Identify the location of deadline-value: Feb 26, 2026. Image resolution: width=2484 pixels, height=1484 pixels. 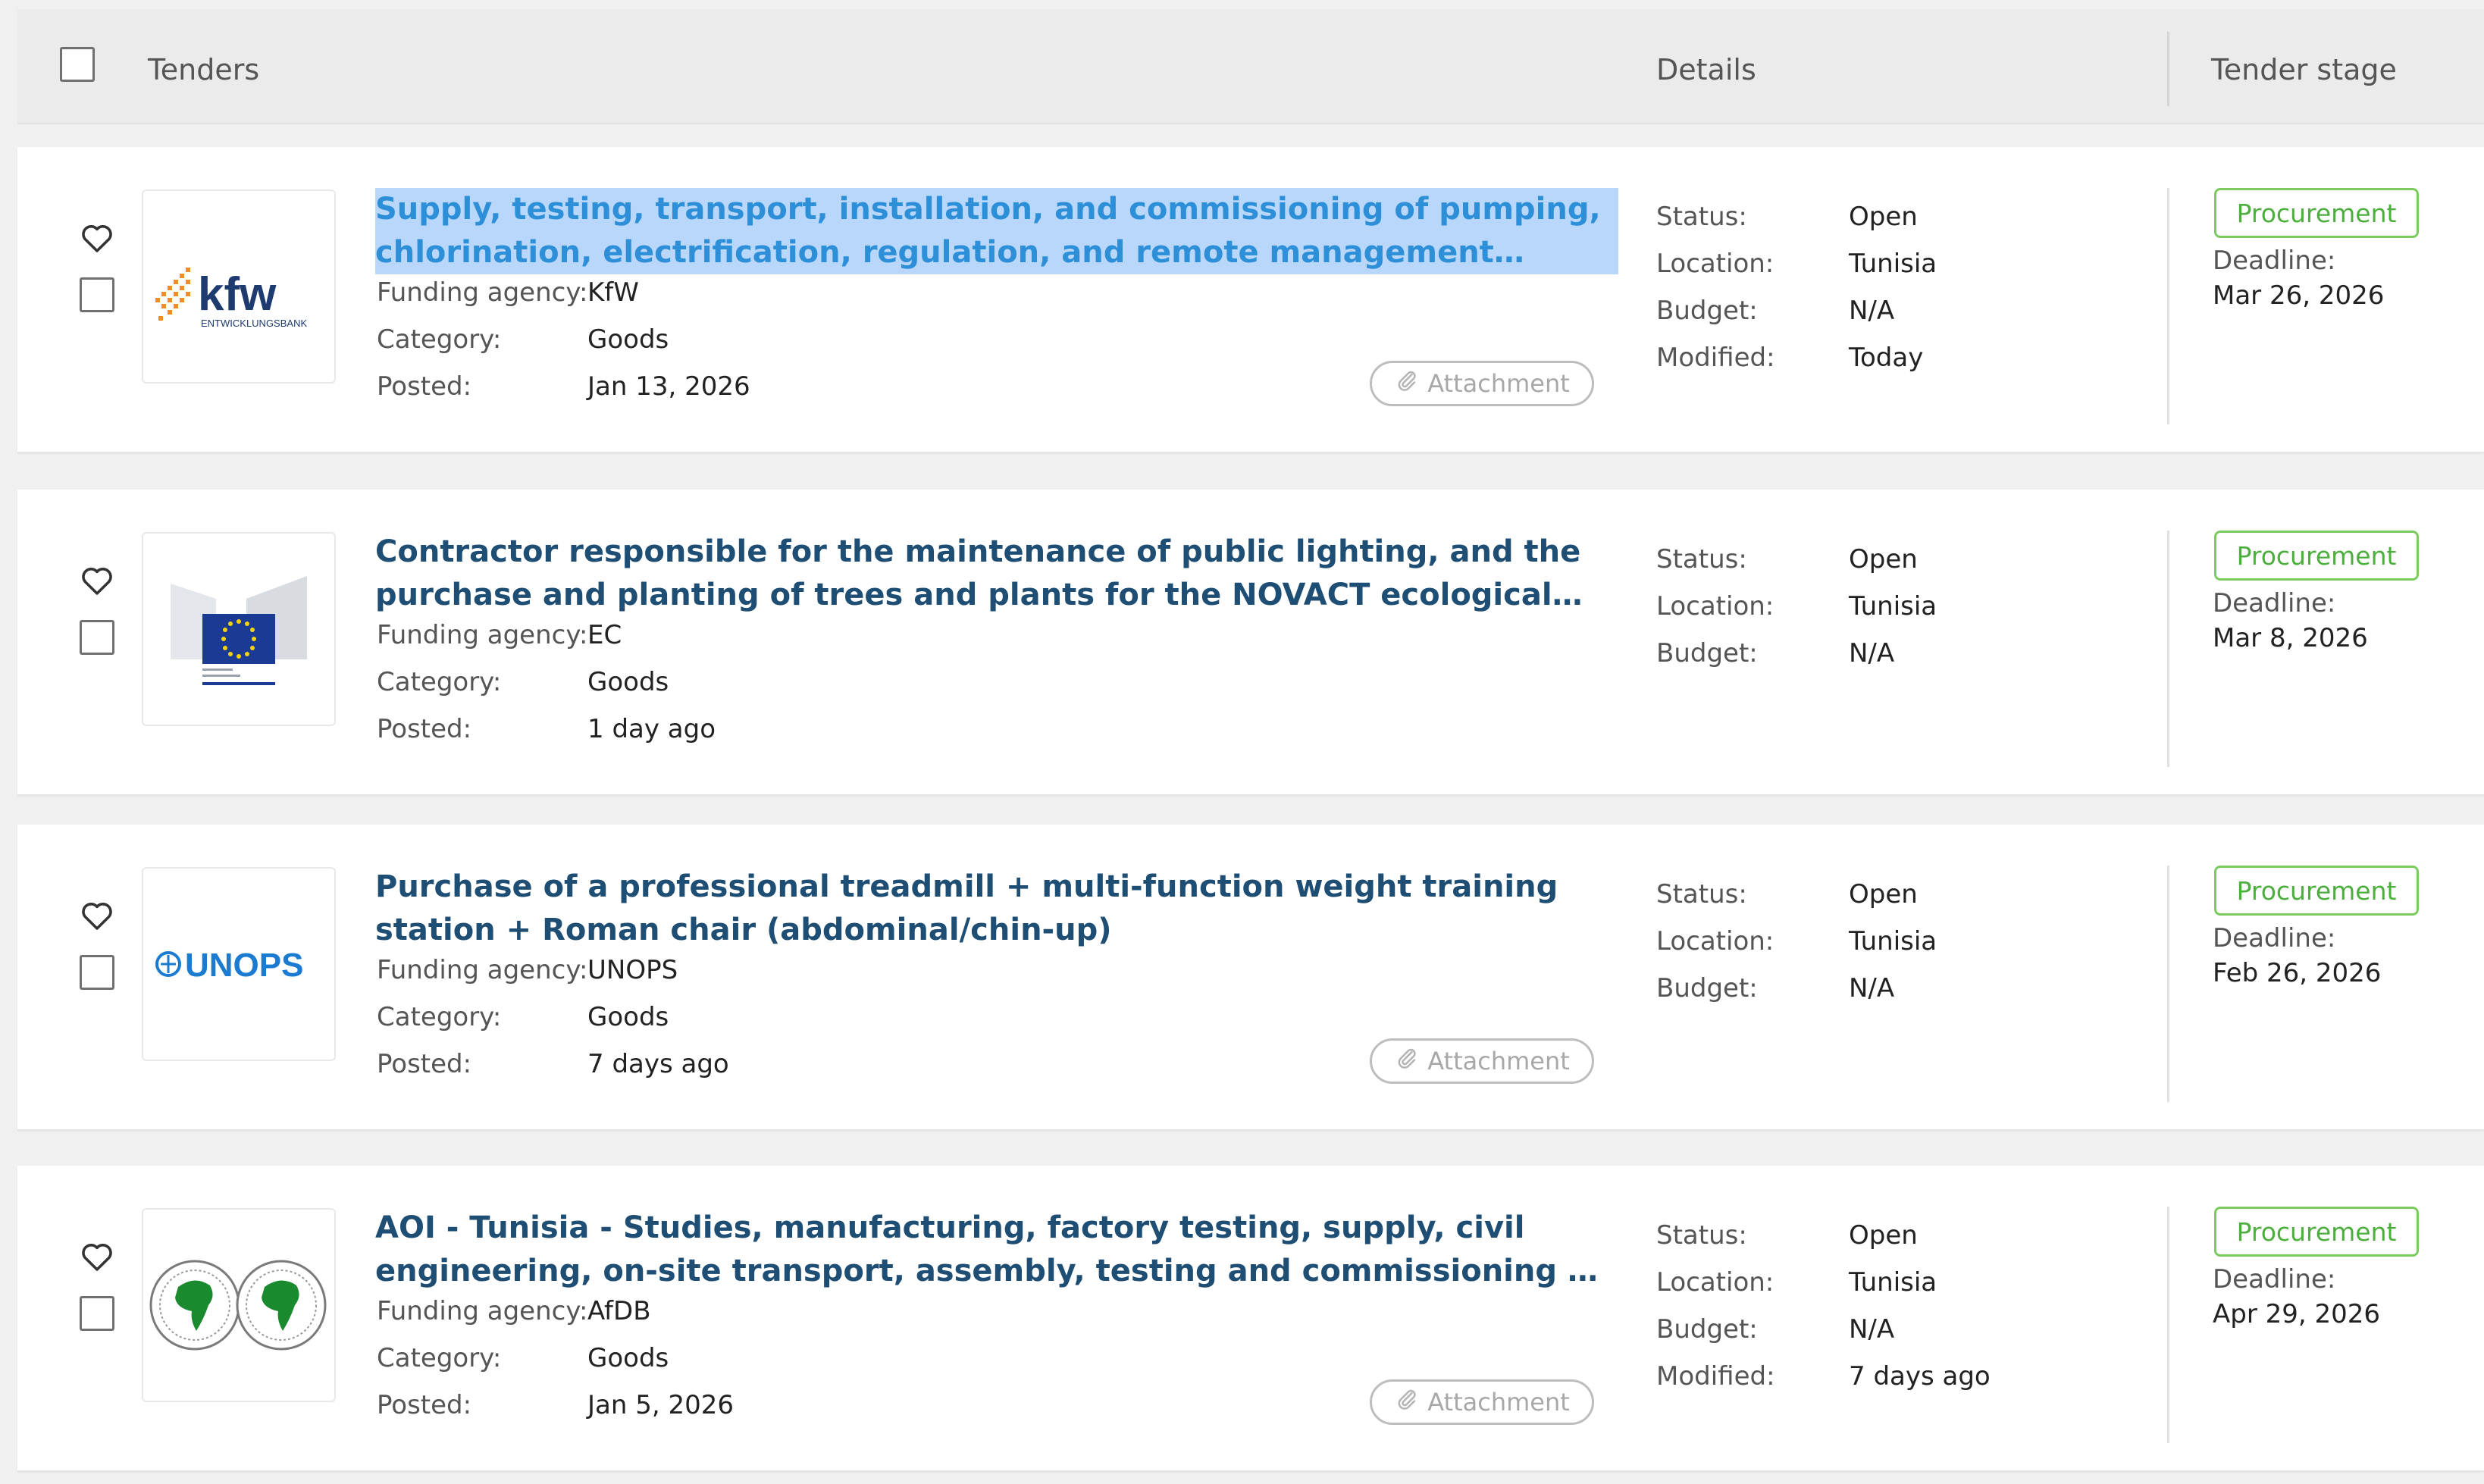
(2297, 973).